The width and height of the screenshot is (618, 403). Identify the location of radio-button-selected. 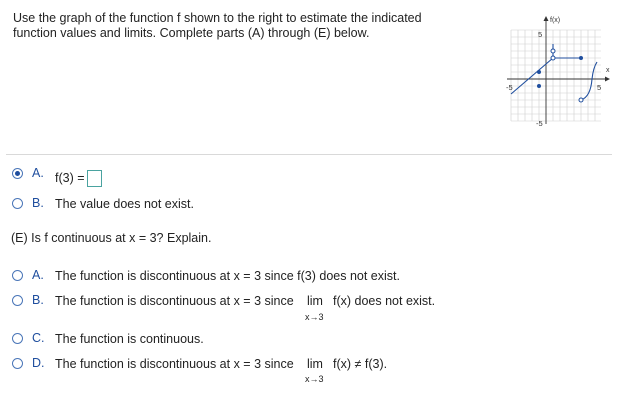
(17, 173).